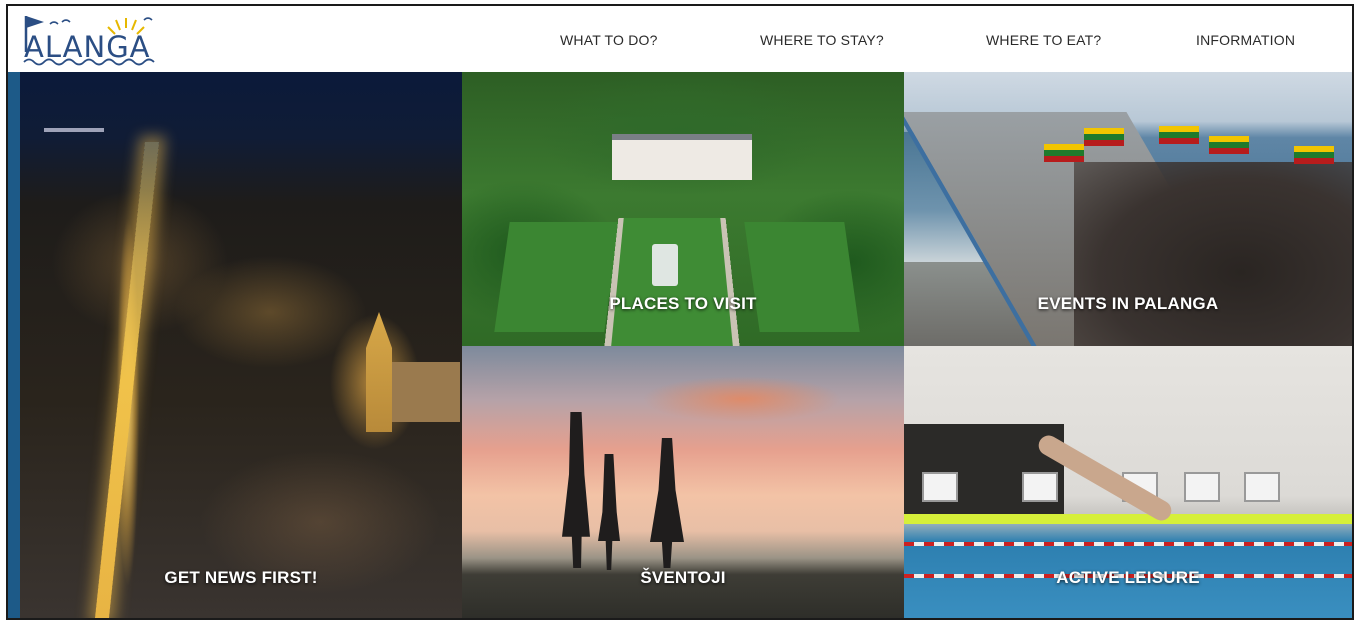 The width and height of the screenshot is (1360, 624). Describe the element at coordinates (1245, 40) in the screenshot. I see `nav-information: INFORMATION` at that location.